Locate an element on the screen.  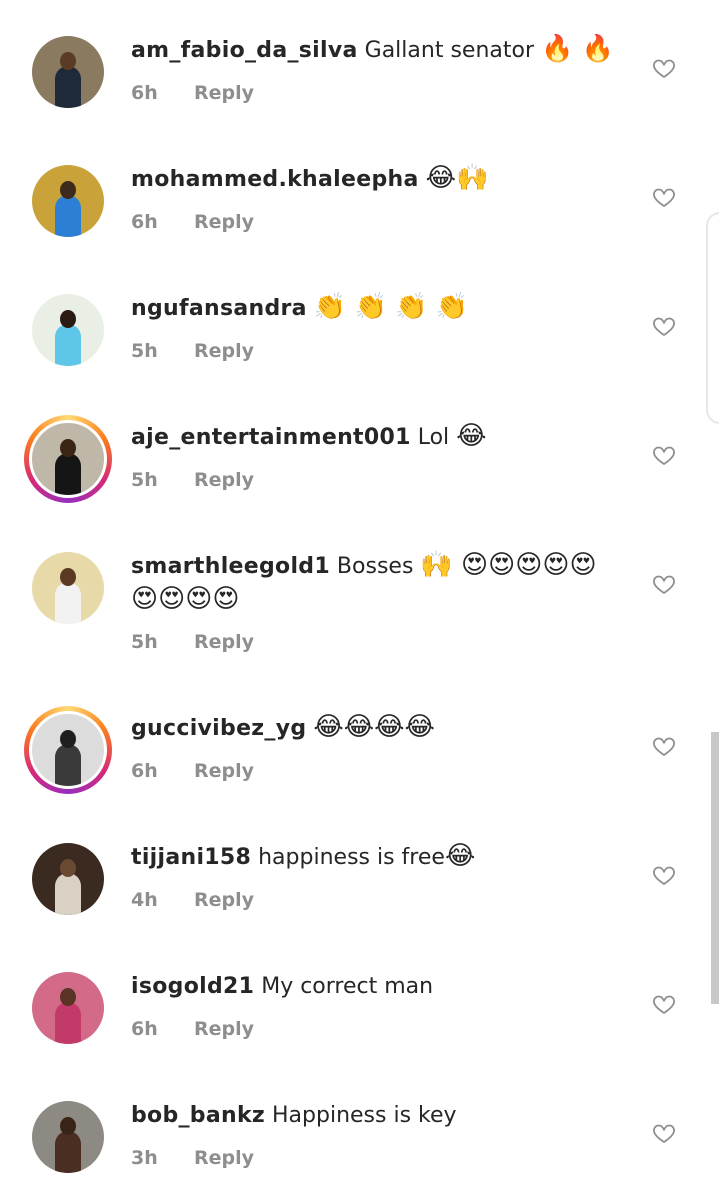
comment-emoji-line-2: 😍😍😍😍 is located at coordinates (185, 599).